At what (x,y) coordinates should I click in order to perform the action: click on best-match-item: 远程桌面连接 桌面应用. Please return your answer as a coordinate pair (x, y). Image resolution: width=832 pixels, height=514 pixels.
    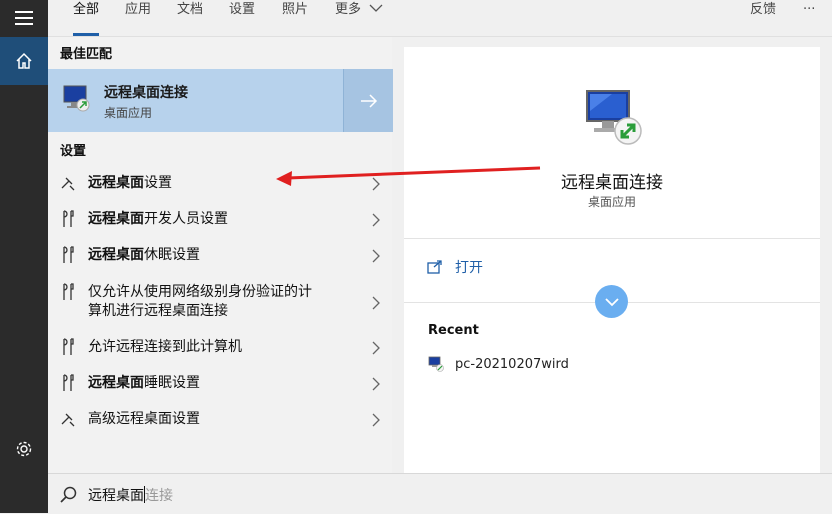
    Looking at the image, I should click on (195, 100).